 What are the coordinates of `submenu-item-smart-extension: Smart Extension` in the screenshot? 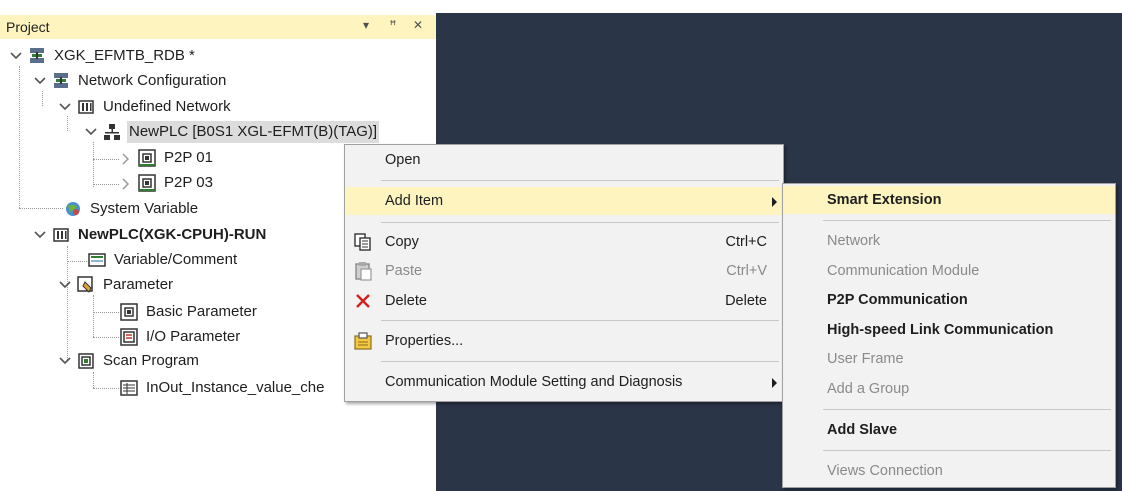 It's located at (949, 200).